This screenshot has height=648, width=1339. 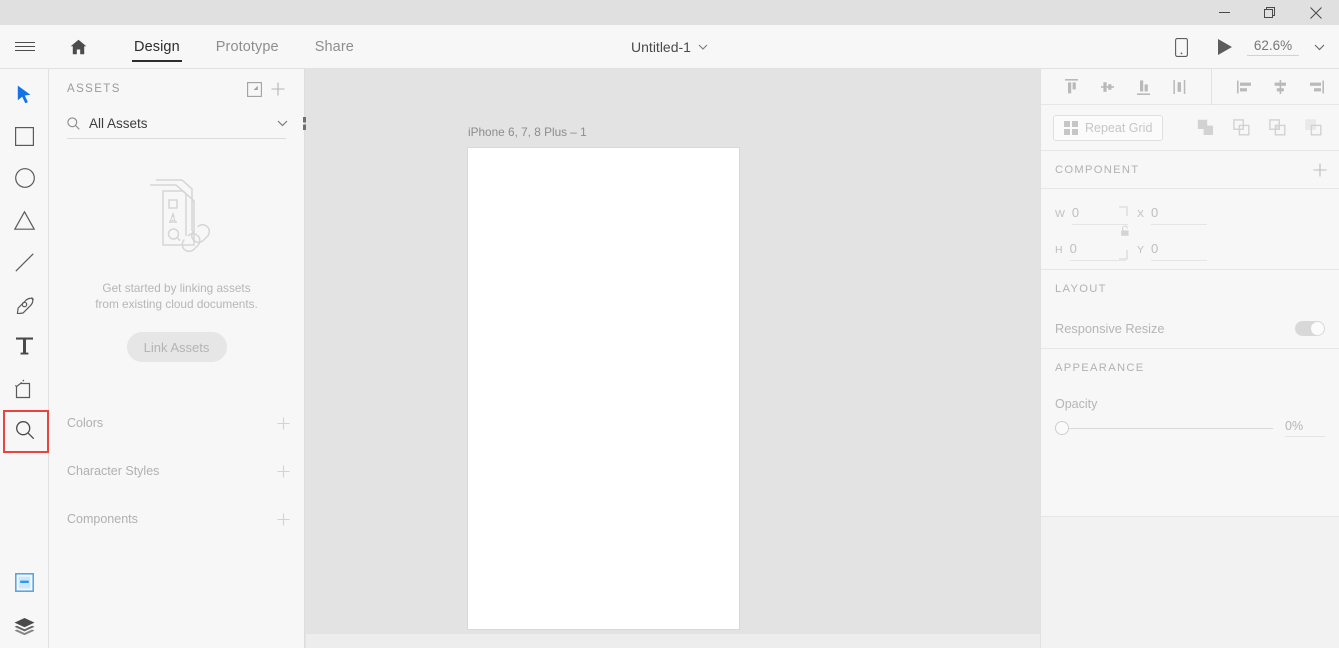 What do you see at coordinates (177, 123) in the screenshot?
I see `assets-search-input` at bounding box center [177, 123].